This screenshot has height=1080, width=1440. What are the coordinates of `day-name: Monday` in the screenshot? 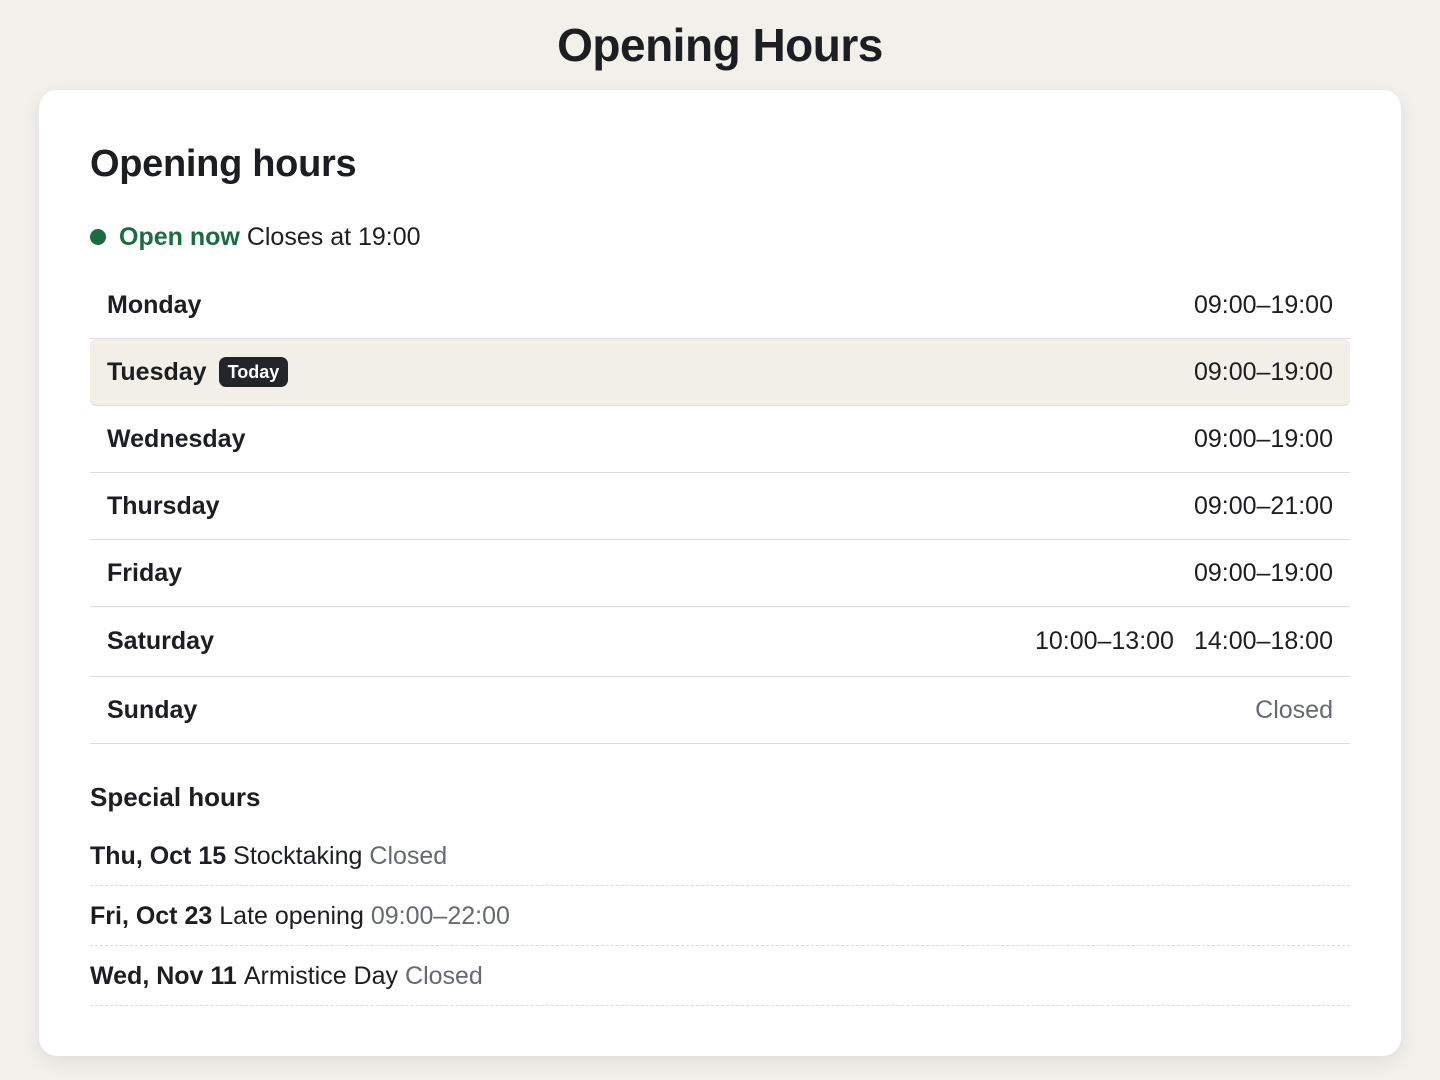 It's located at (154, 304).